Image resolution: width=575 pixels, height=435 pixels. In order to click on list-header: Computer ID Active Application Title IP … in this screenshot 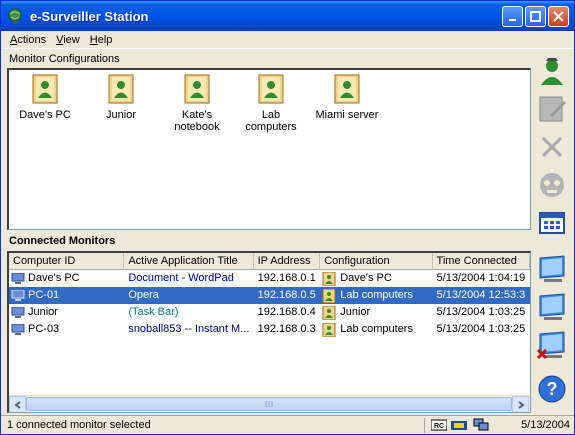, I will do `click(269, 261)`.